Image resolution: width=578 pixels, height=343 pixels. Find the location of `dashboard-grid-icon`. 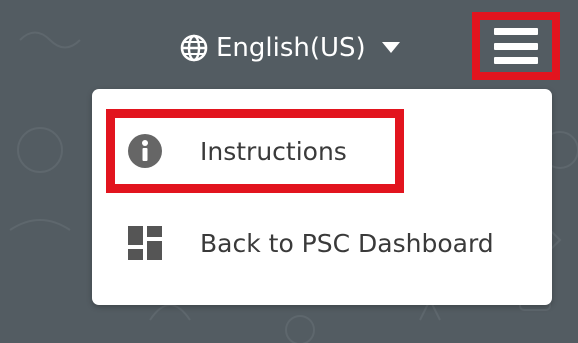

dashboard-grid-icon is located at coordinates (145, 243).